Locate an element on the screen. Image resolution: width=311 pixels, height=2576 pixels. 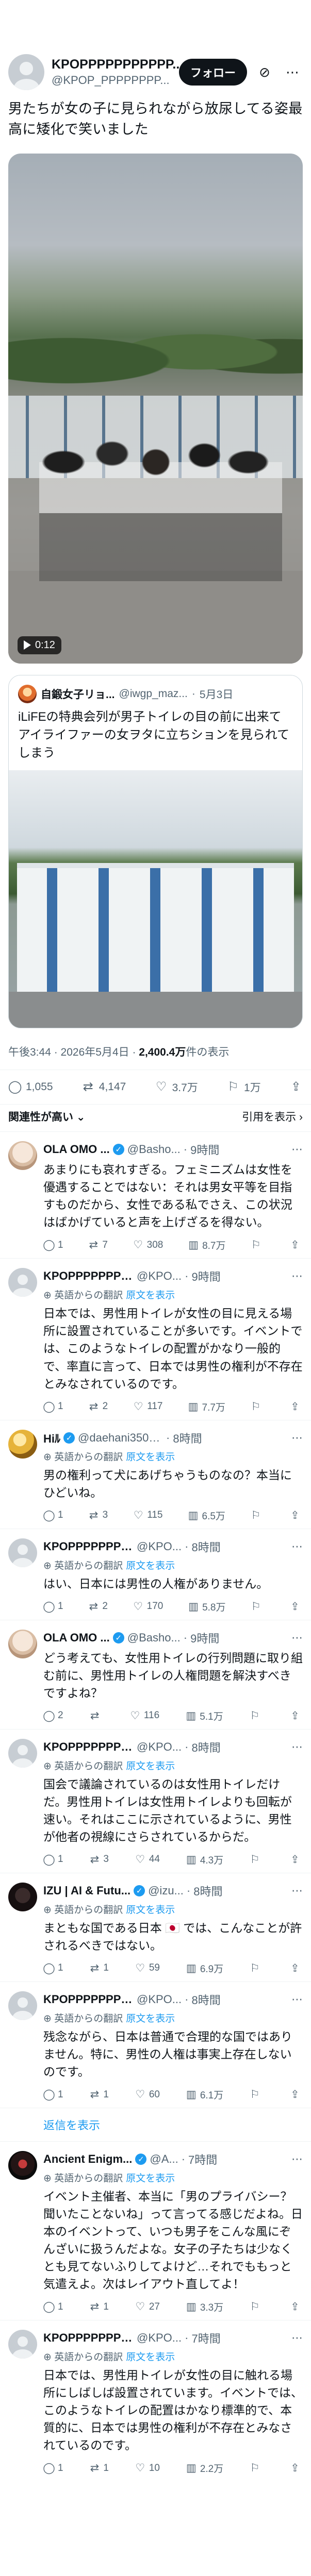
like-button: ♡ 117 is located at coordinates (148, 1407).